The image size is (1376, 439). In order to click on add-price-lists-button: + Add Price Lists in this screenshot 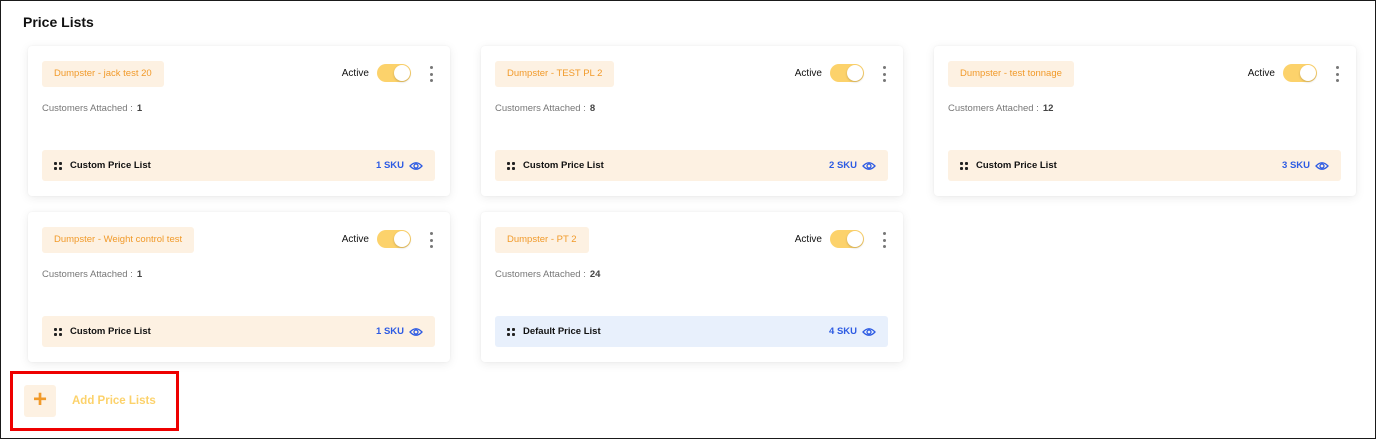, I will do `click(90, 401)`.